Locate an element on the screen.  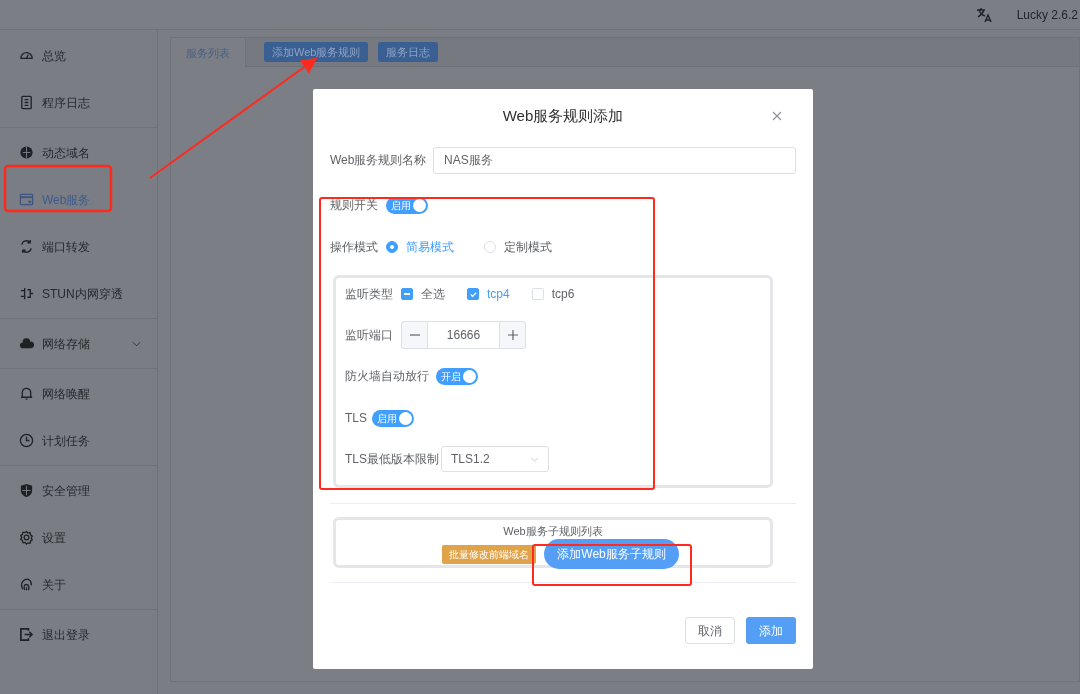
select-field: TLS1.2 is located at coordinates (495, 459).